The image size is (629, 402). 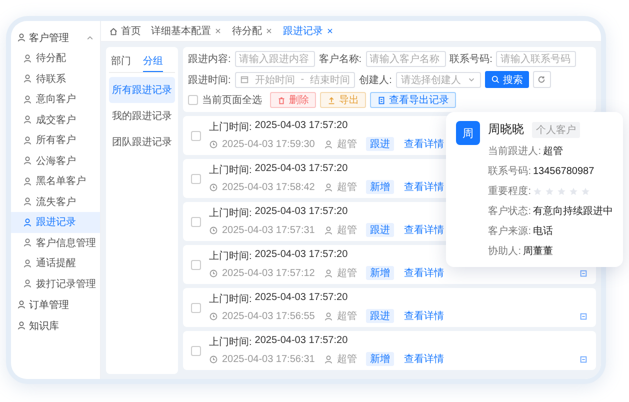 What do you see at coordinates (55, 202) in the screenshot?
I see `sidebar-item: 流失客户` at bounding box center [55, 202].